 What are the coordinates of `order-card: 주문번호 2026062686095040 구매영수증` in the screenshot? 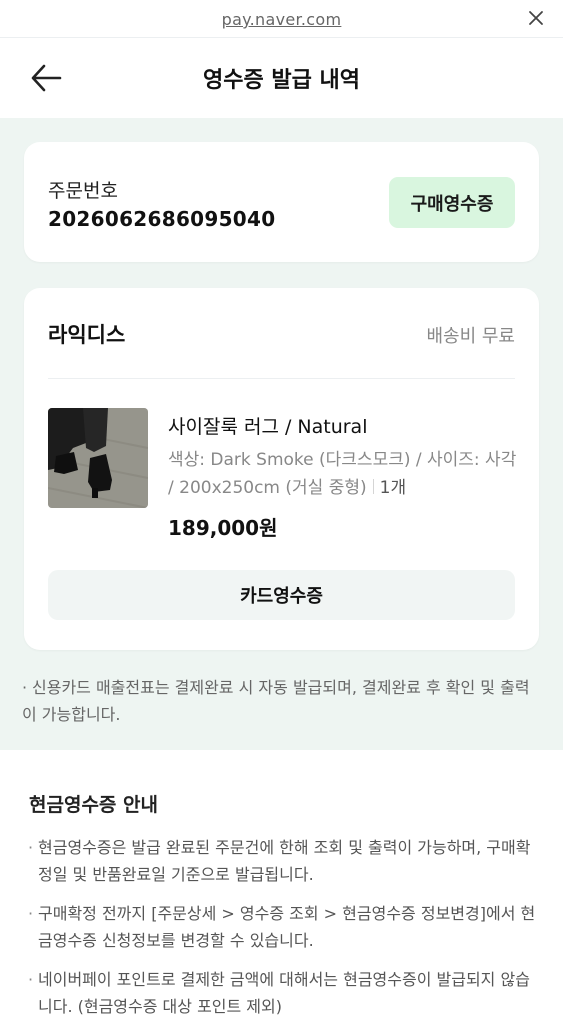 It's located at (281, 202).